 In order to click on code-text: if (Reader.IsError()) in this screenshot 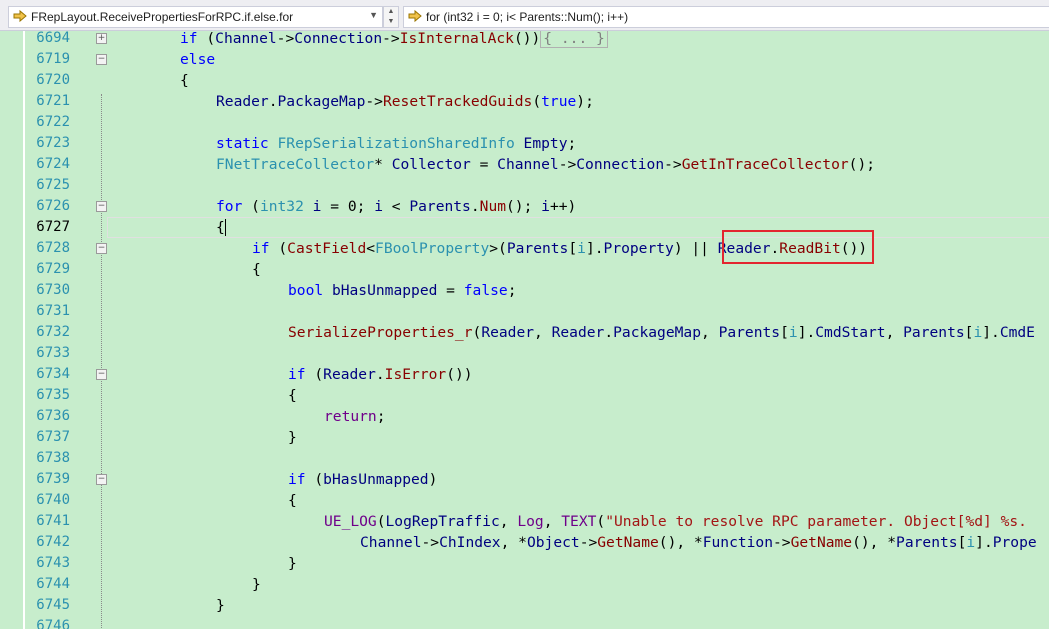, I will do `click(380, 374)`.